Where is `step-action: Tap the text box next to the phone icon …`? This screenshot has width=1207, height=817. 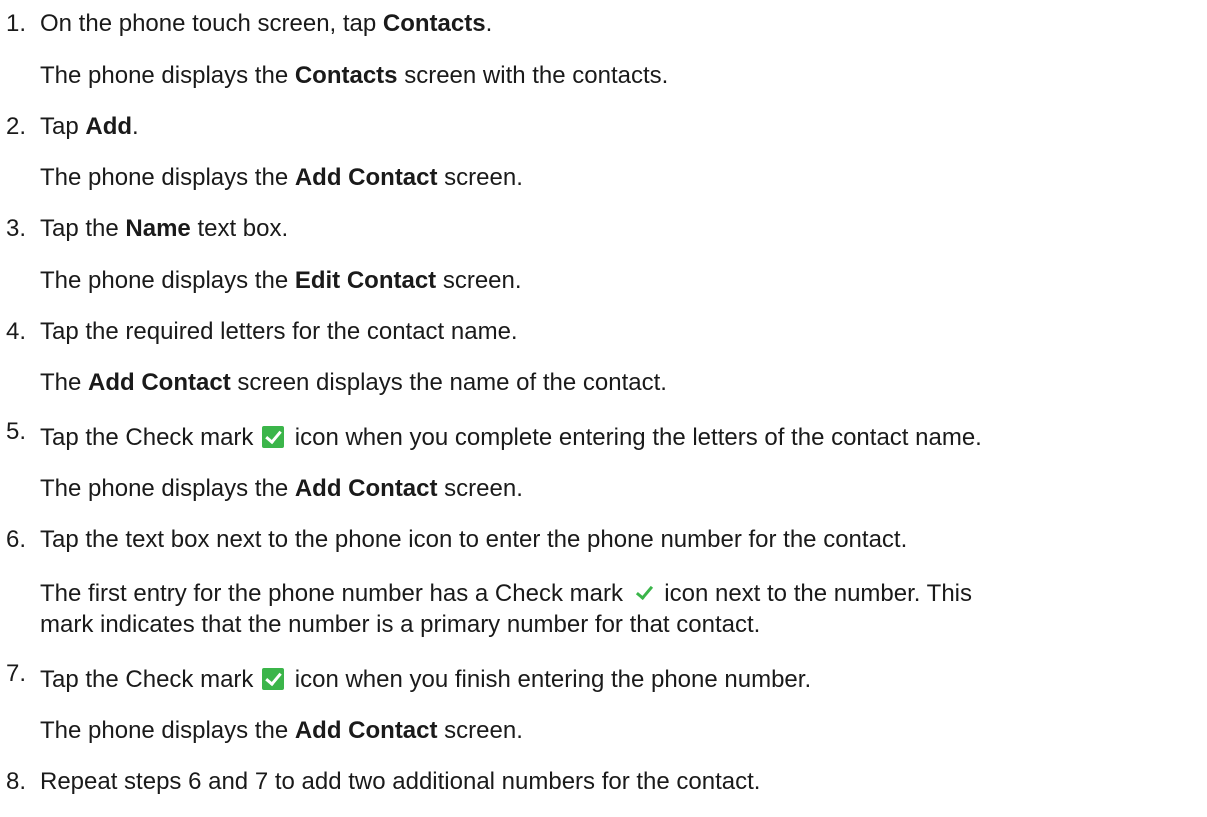 step-action: Tap the text box next to the phone icon … is located at coordinates (474, 539).